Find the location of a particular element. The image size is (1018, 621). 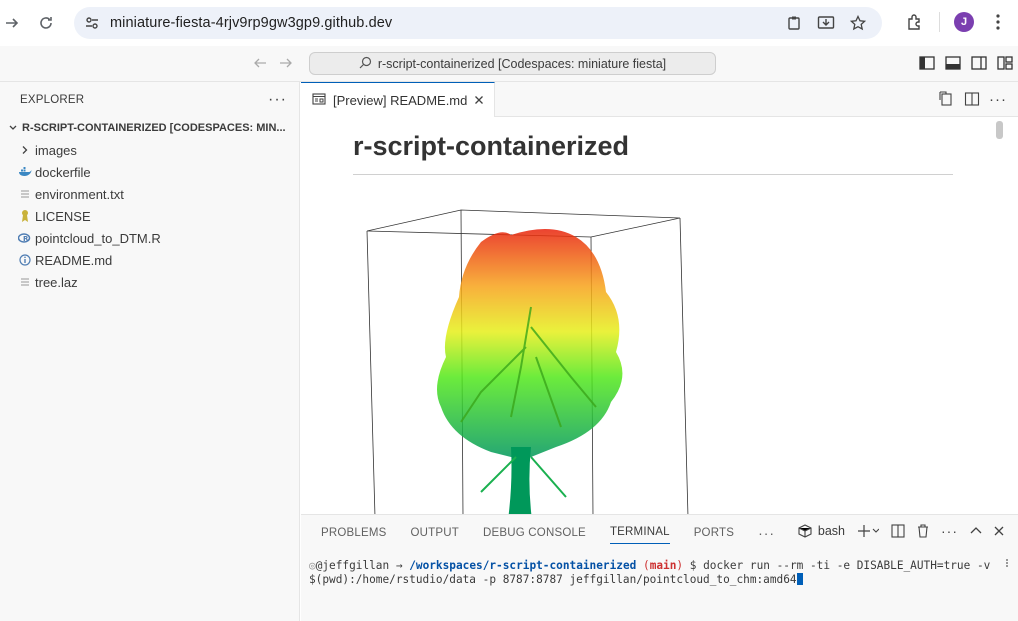

terminal-user: @jeffgillan is located at coordinates (352, 565).